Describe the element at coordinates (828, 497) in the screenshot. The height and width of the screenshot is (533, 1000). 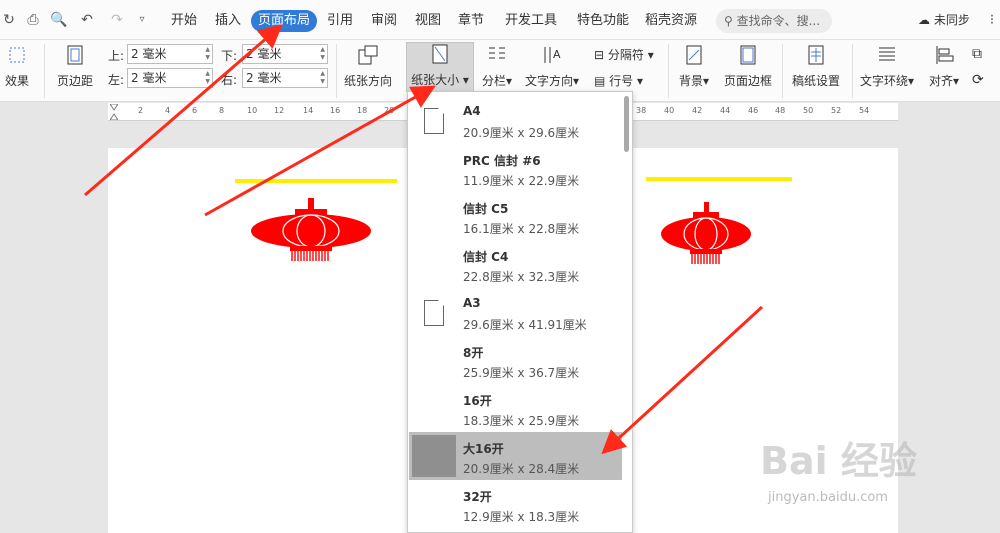
I see `baidu-watermark-url: jingyan.baidu.com` at that location.